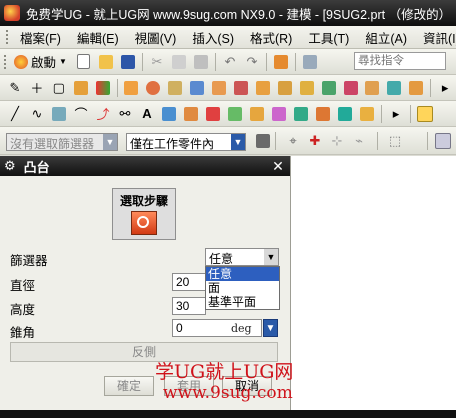  What do you see at coordinates (84, 62) in the screenshot?
I see `new-icon` at bounding box center [84, 62].